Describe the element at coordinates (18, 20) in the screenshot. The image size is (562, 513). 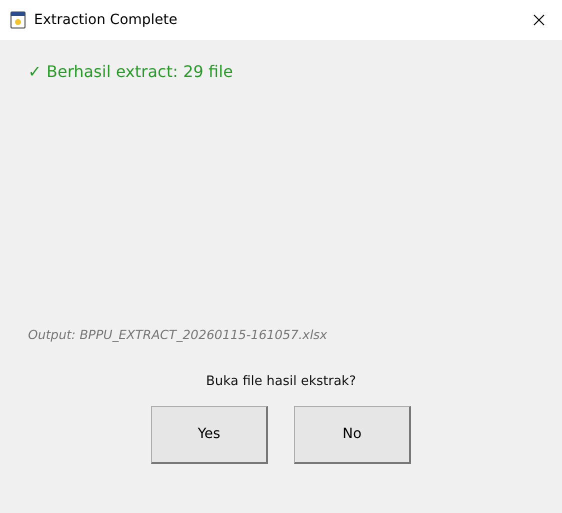
I see `app-icon` at that location.